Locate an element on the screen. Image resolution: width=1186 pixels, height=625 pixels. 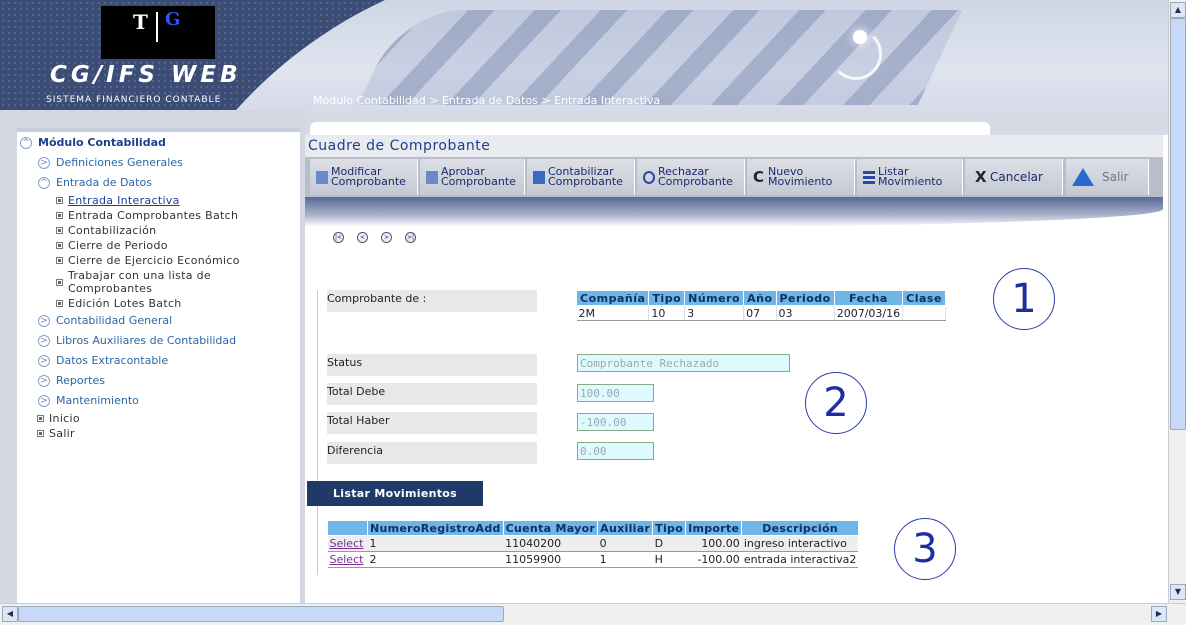
sidebar-subitem-lotes: Edición Lotes Batch is located at coordinates (119, 303).